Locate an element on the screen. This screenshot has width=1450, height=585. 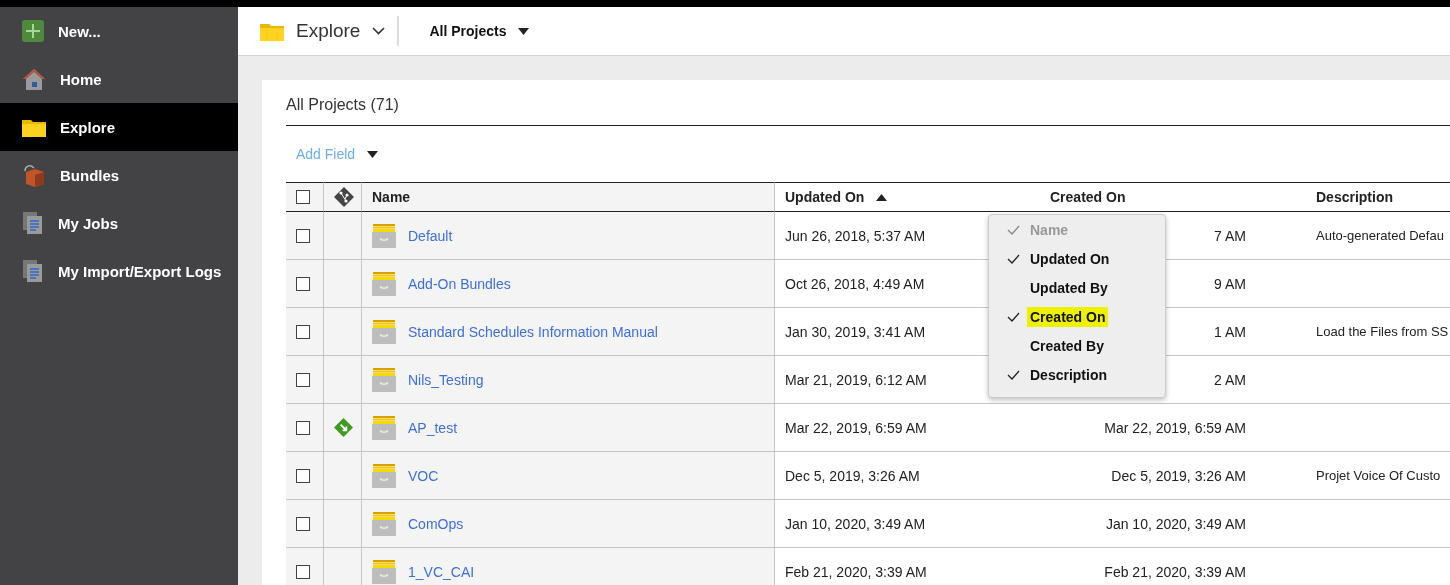
sidebar-item: My Import/Export Logs is located at coordinates (119, 271).